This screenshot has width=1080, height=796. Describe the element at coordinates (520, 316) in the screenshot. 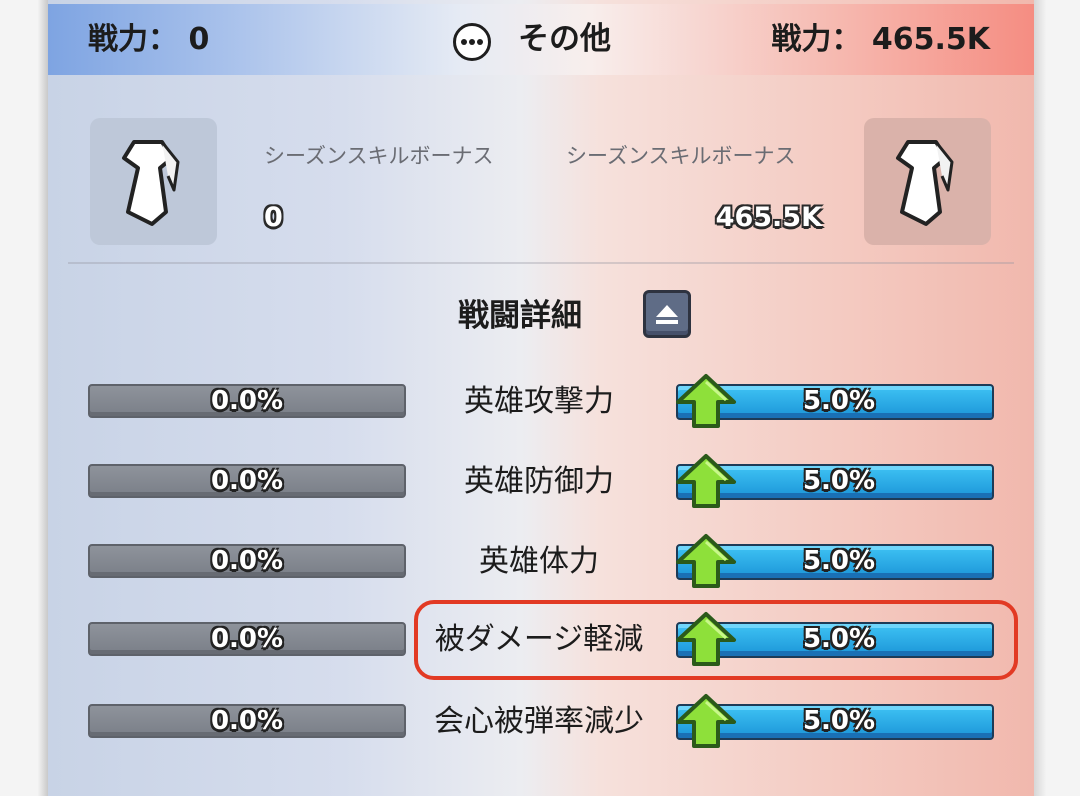

I see `details-title: 戦闘詳細` at that location.